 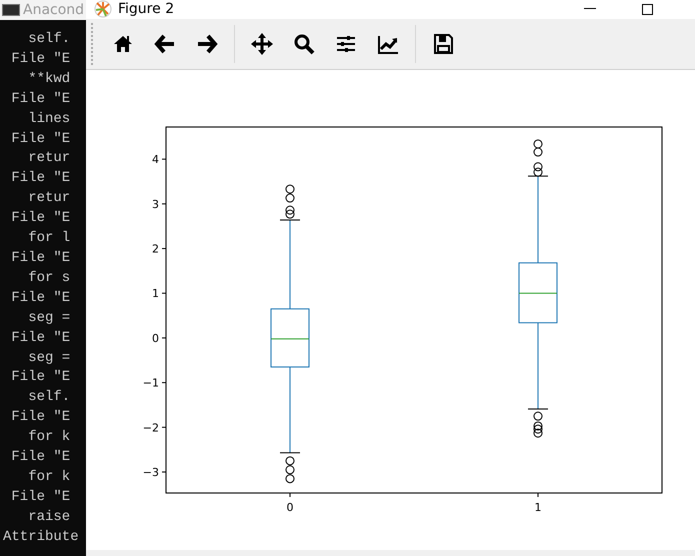 I want to click on console-line: **kwd, so click(x=49, y=79).